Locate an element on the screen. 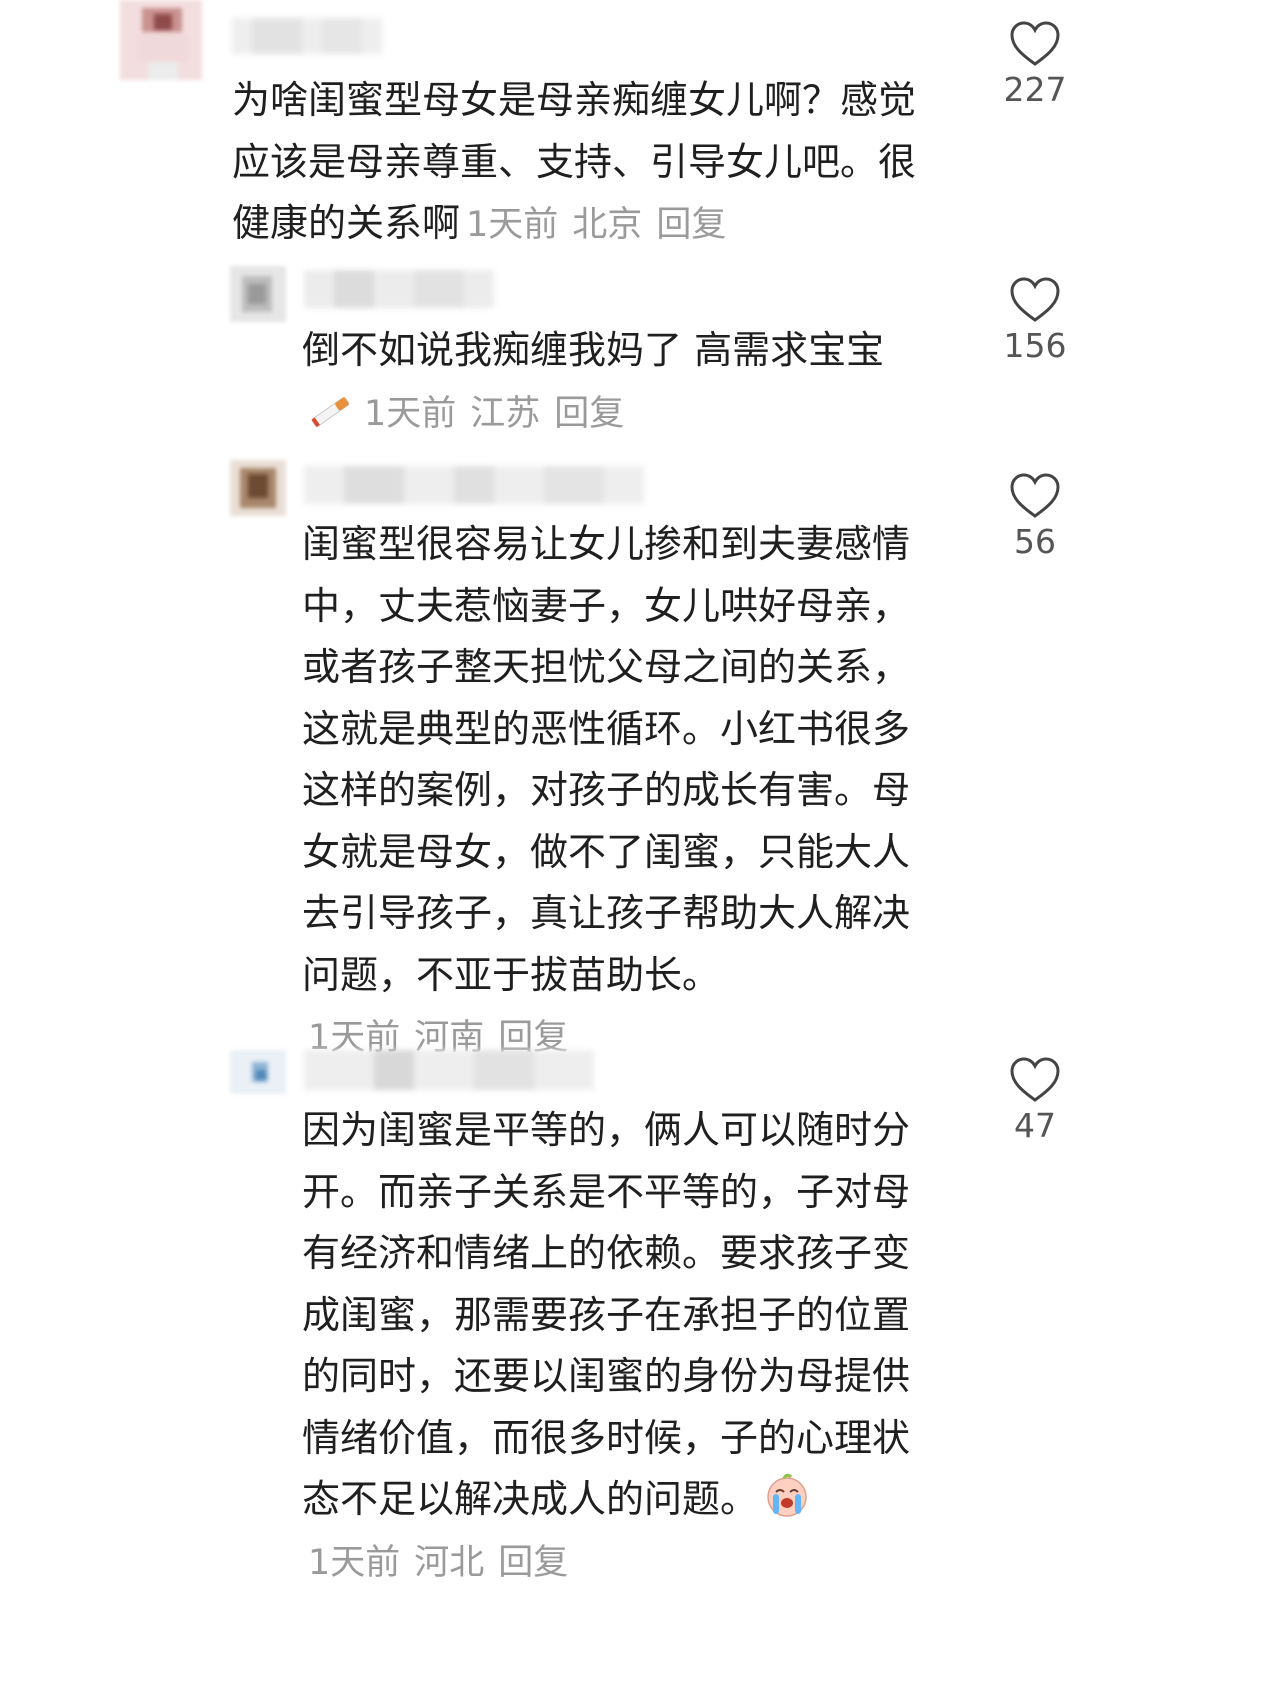 This screenshot has height=1706, width=1279. like-count: 156 is located at coordinates (1035, 345).